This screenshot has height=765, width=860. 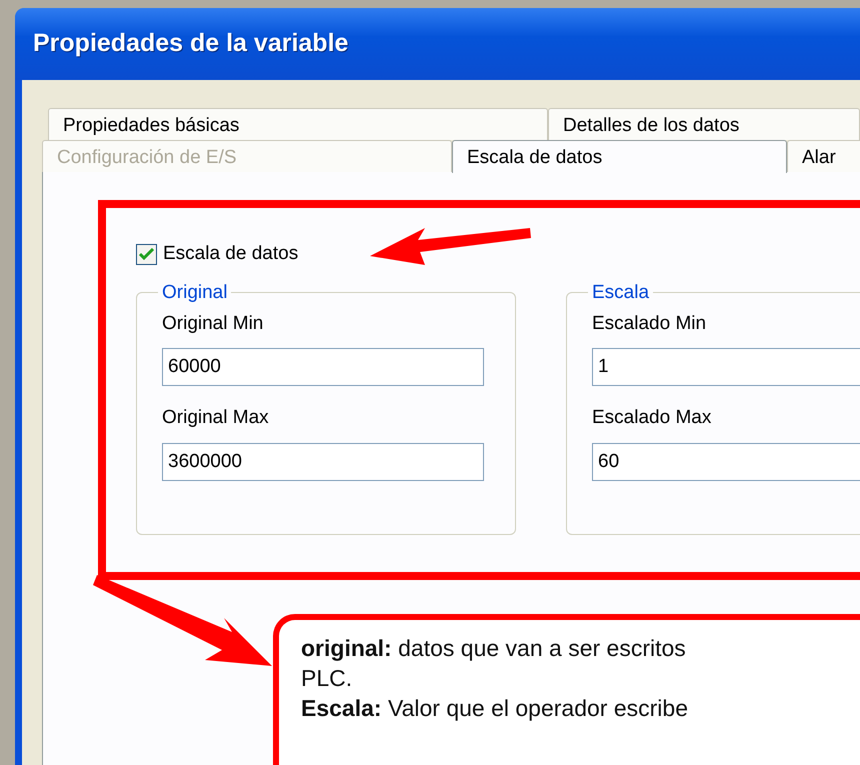 I want to click on field-label: Escalado Max, so click(x=652, y=418).